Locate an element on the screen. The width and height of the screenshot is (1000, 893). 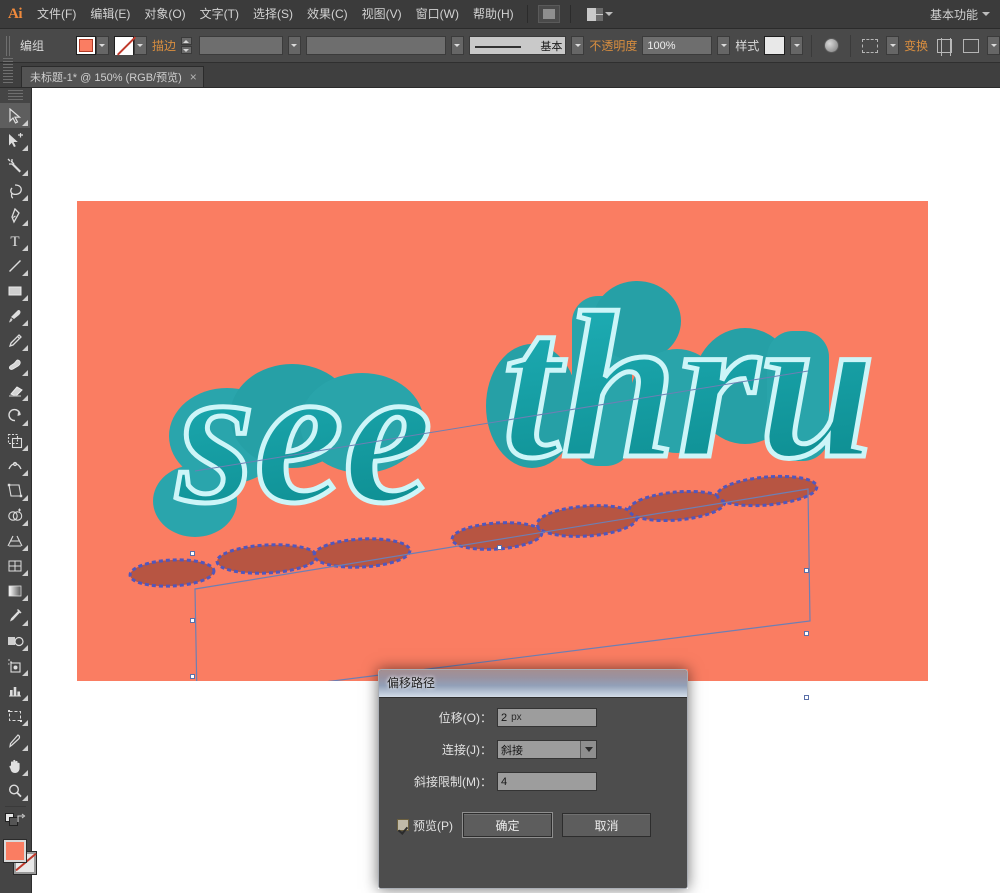
fill-dropdown-icon is located at coordinates (102, 45).